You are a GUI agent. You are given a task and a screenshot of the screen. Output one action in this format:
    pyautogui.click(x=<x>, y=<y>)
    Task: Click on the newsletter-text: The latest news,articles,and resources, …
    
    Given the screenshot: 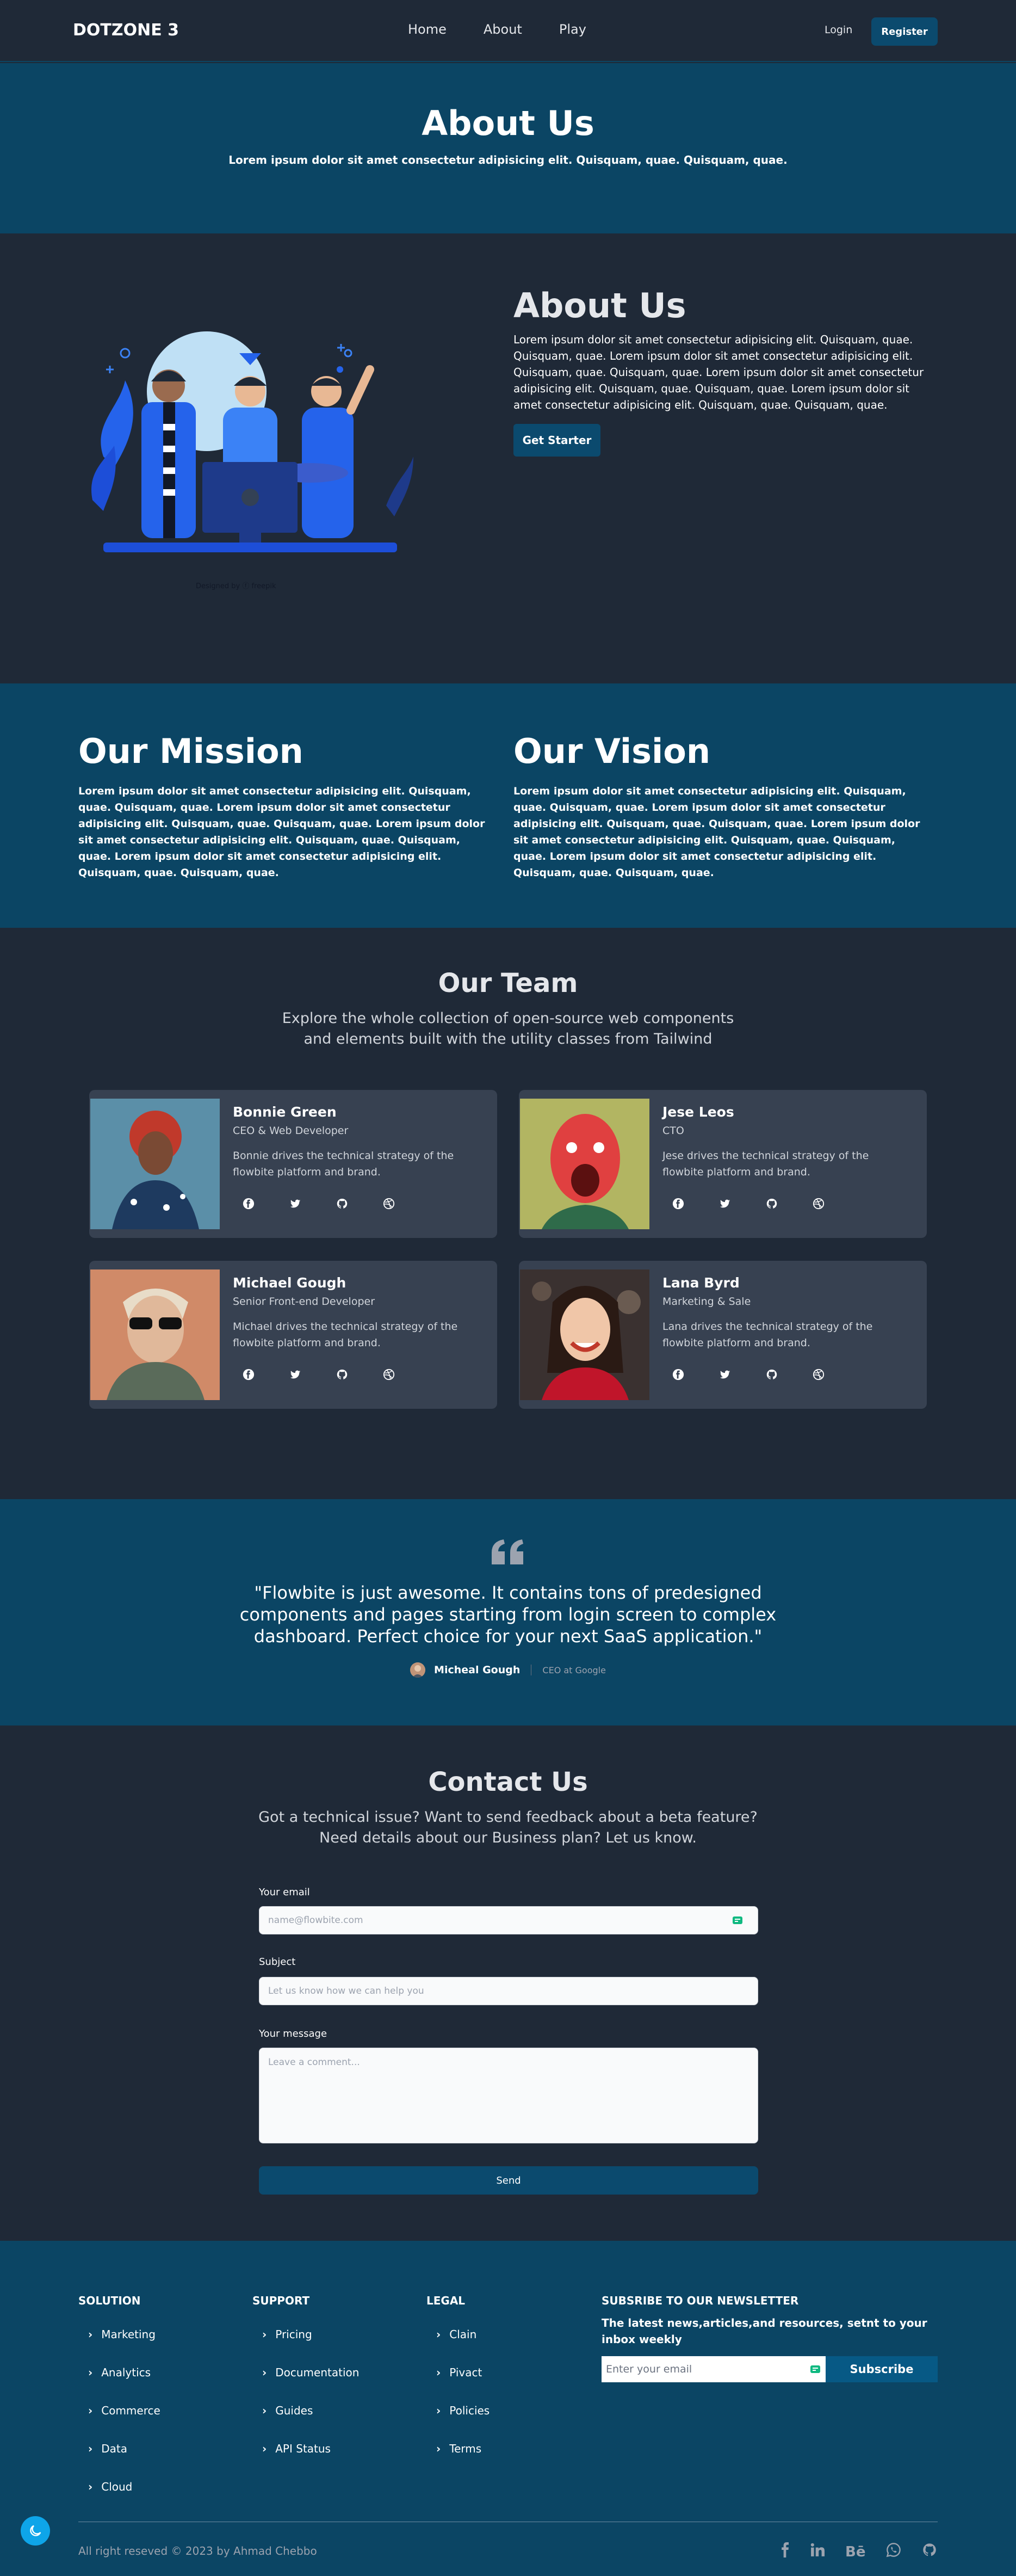 What is the action you would take?
    pyautogui.click(x=765, y=2331)
    